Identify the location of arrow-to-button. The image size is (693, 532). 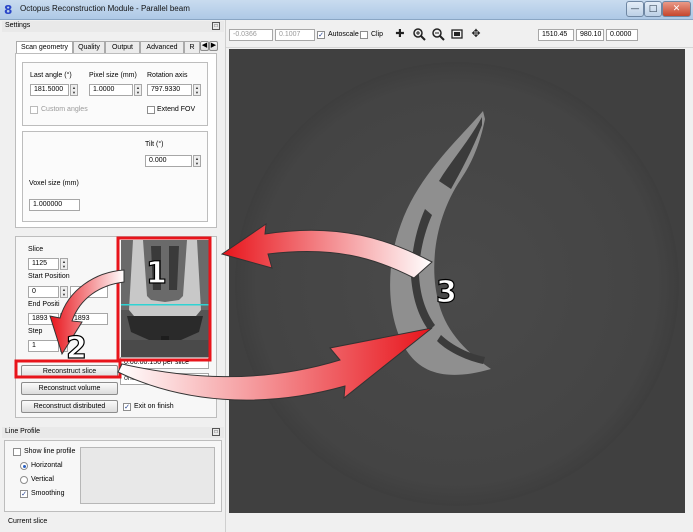
(87, 312).